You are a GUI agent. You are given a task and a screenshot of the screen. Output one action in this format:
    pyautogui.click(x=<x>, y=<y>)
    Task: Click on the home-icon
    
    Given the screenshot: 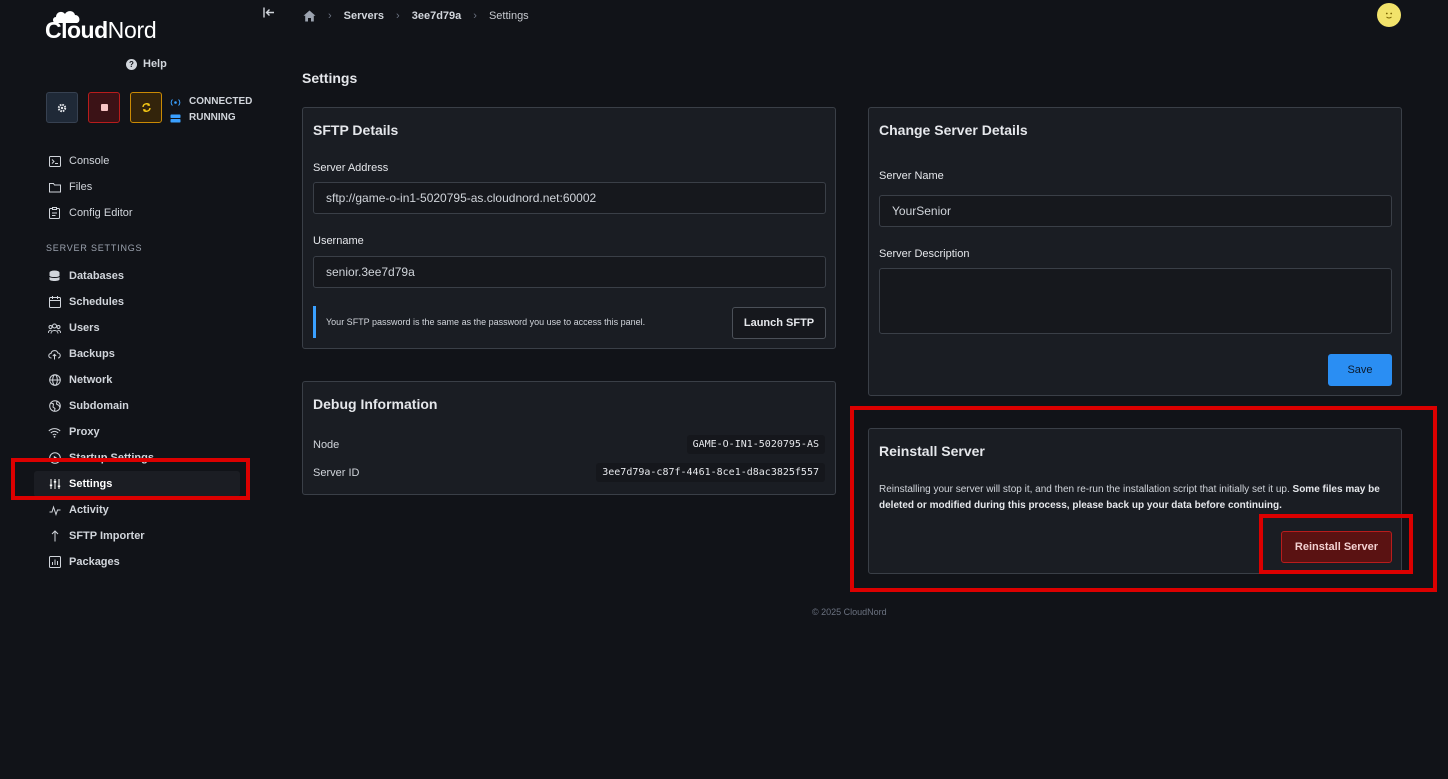 What is the action you would take?
    pyautogui.click(x=309, y=16)
    